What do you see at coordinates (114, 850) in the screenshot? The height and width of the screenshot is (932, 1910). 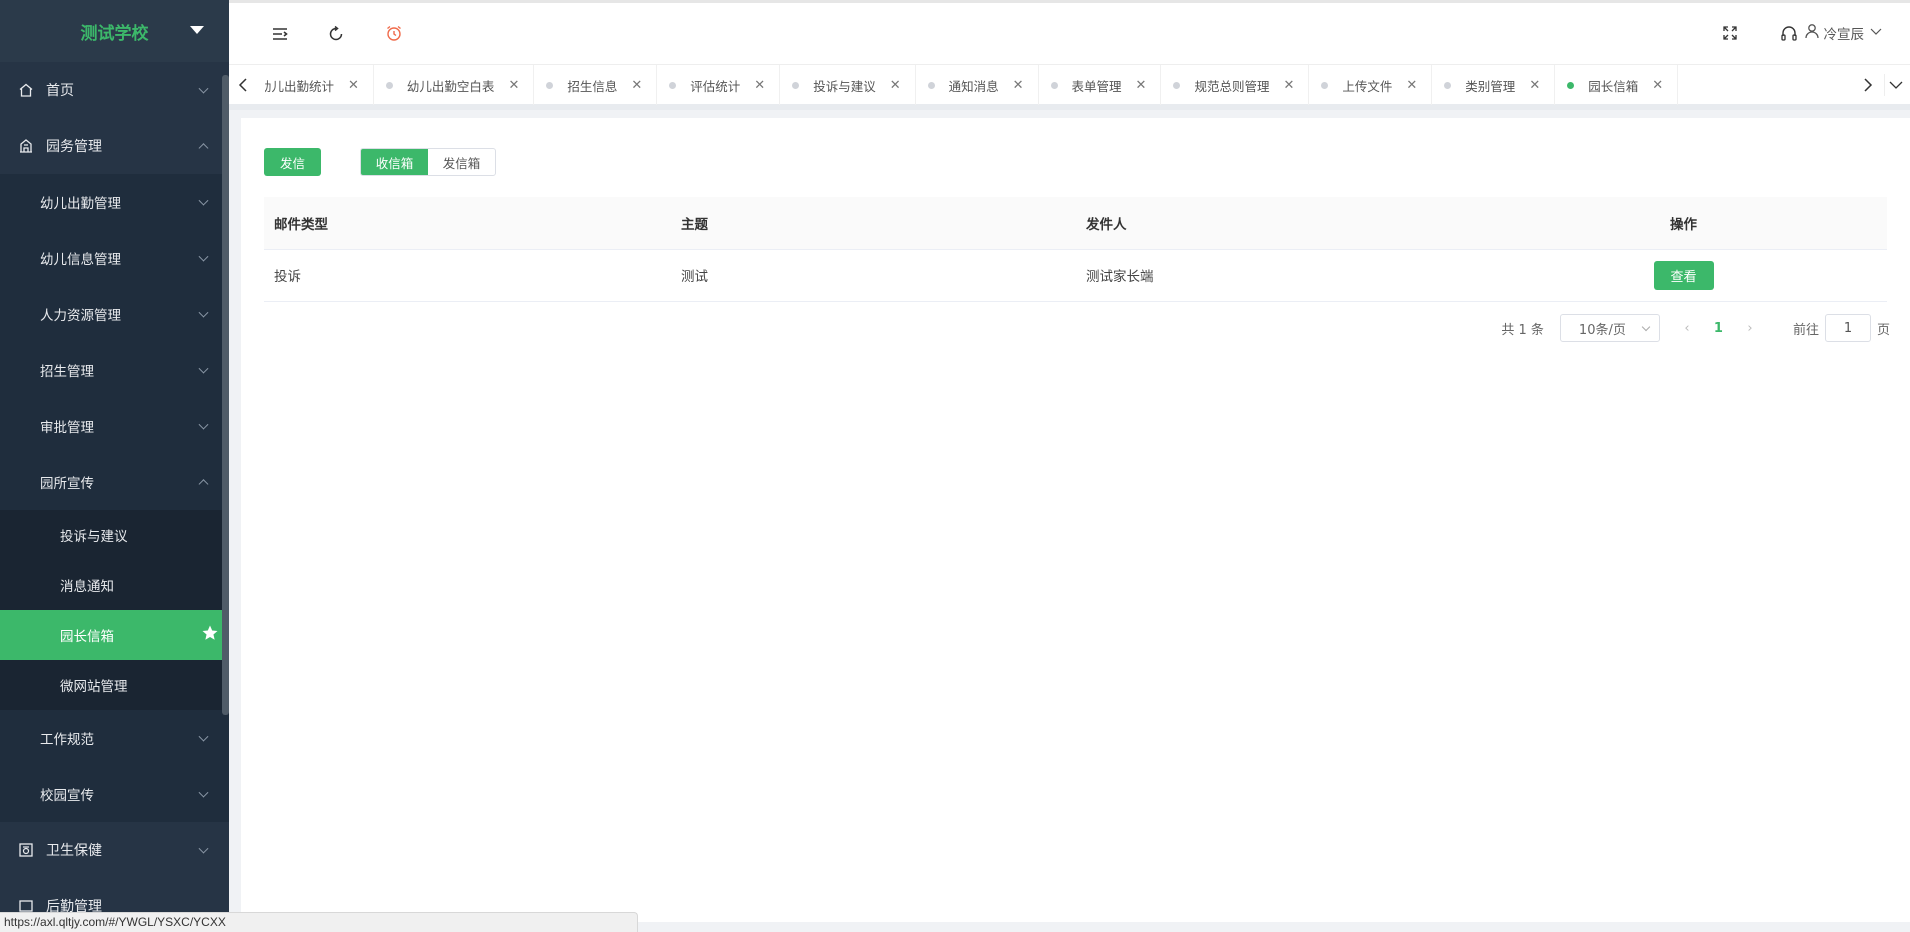 I see `menu-item-health: 卫生保健` at bounding box center [114, 850].